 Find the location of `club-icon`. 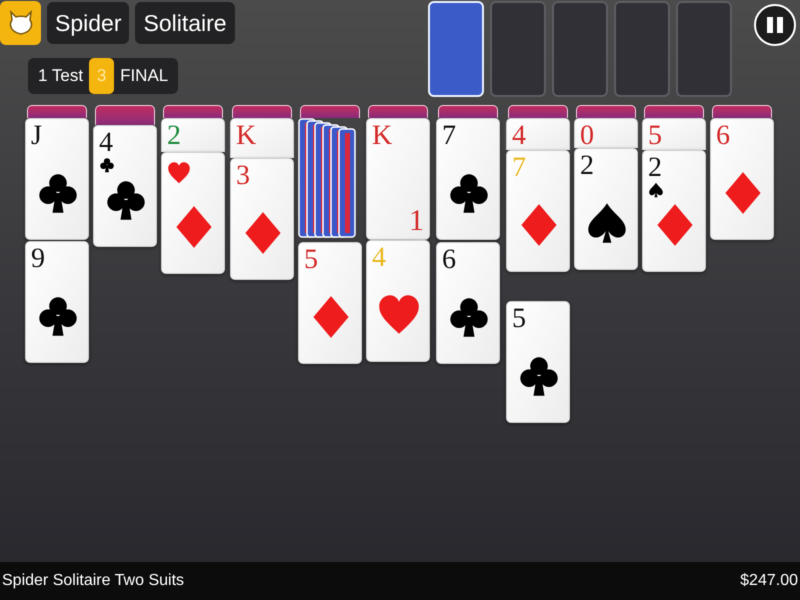

club-icon is located at coordinates (107, 165).